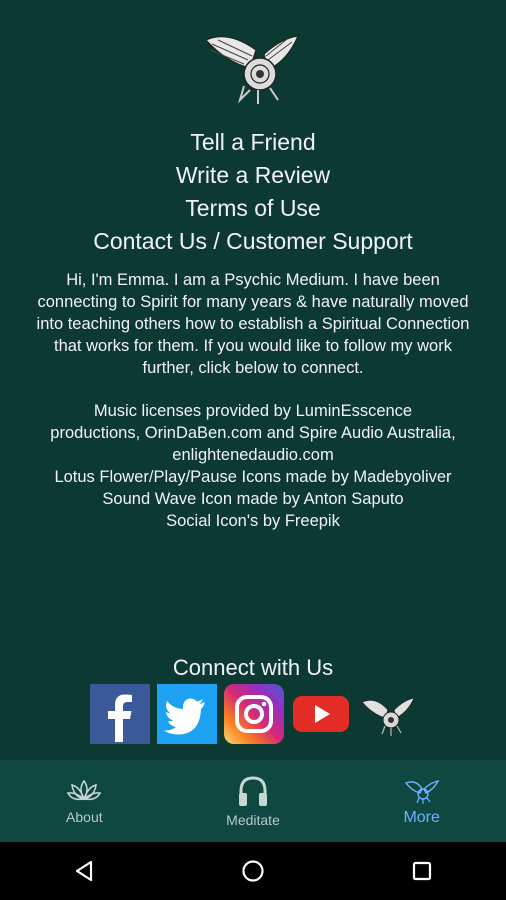 Image resolution: width=506 pixels, height=900 pixels. Describe the element at coordinates (253, 499) in the screenshot. I see `credits-line: Sound Wave Icon made by Anton Saputo` at that location.